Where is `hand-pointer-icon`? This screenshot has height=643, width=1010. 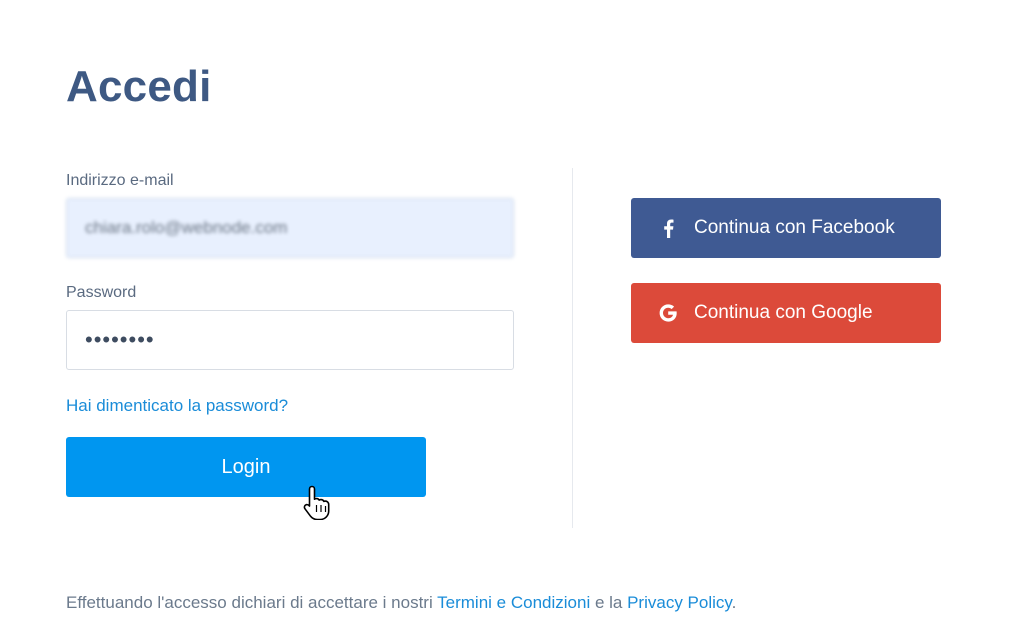
hand-pointer-icon is located at coordinates (316, 502).